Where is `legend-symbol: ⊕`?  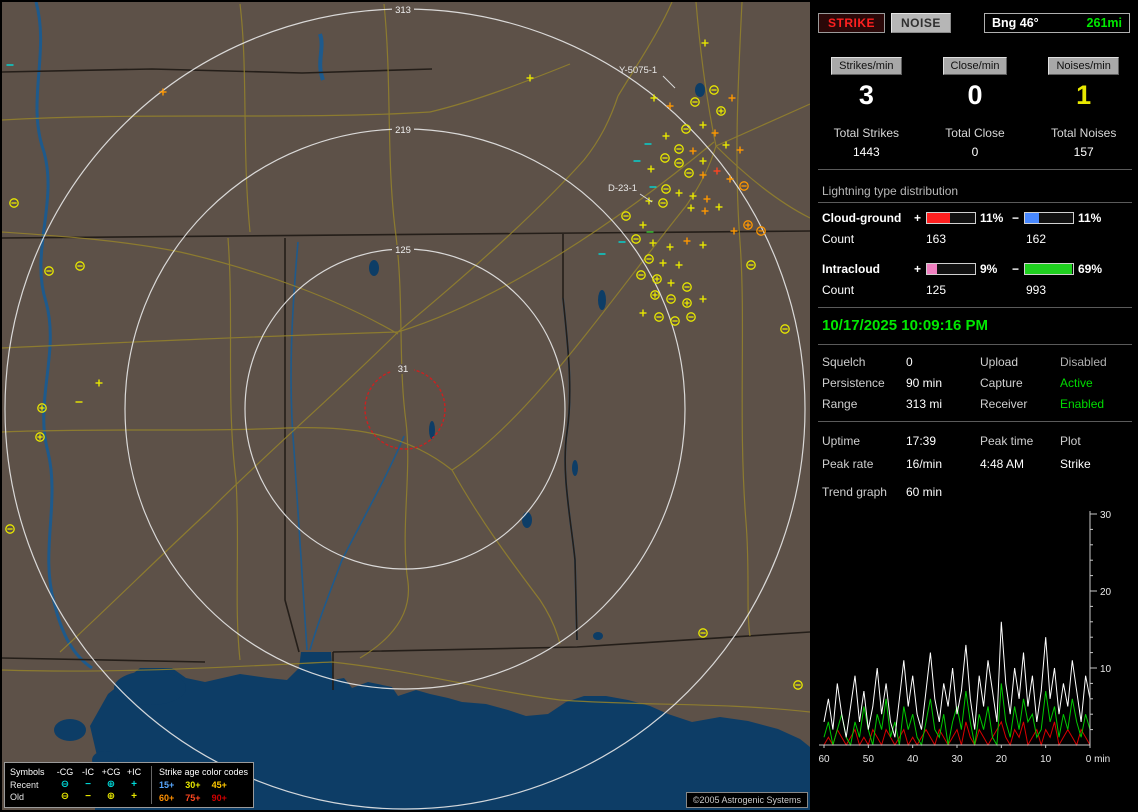
legend-symbol: ⊕ is located at coordinates (111, 784).